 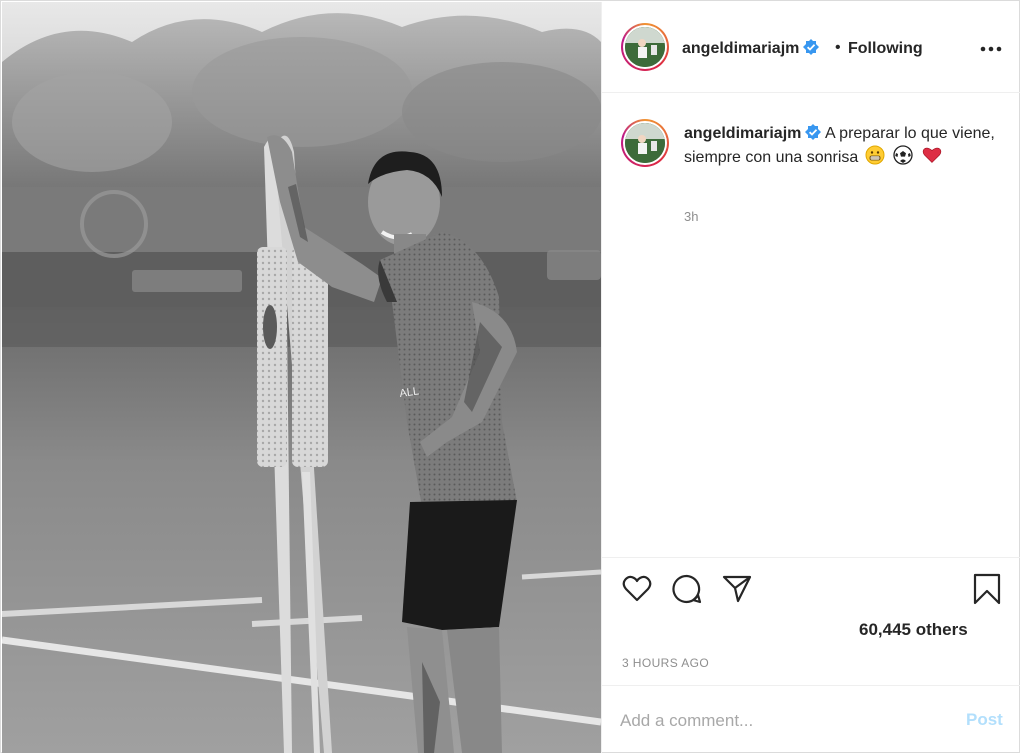 I want to click on post-timestamp: 3 HOURS AGO, so click(x=665, y=663).